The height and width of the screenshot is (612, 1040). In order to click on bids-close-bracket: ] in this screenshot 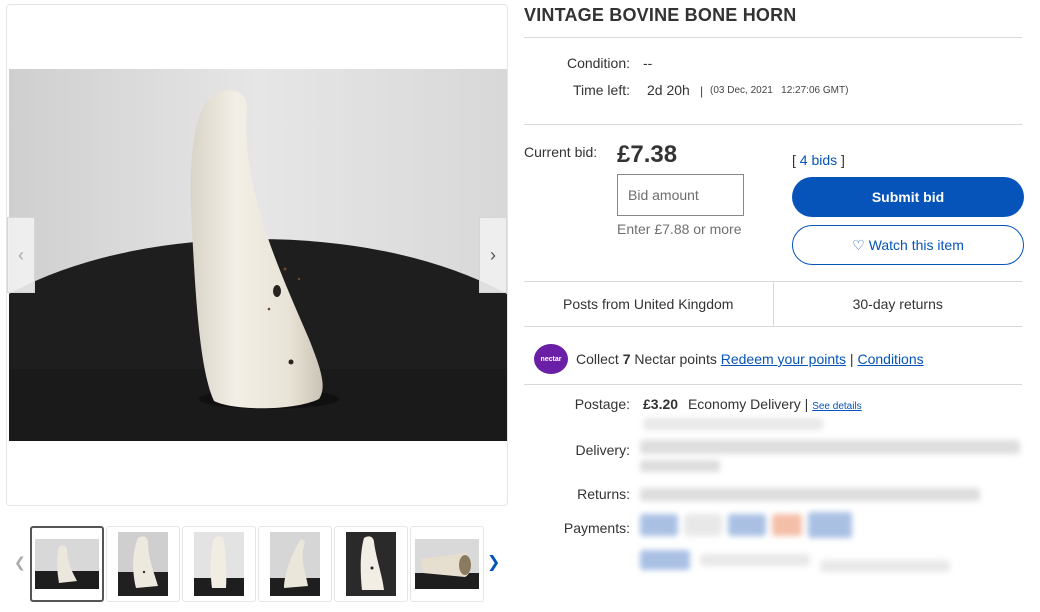, I will do `click(843, 160)`.